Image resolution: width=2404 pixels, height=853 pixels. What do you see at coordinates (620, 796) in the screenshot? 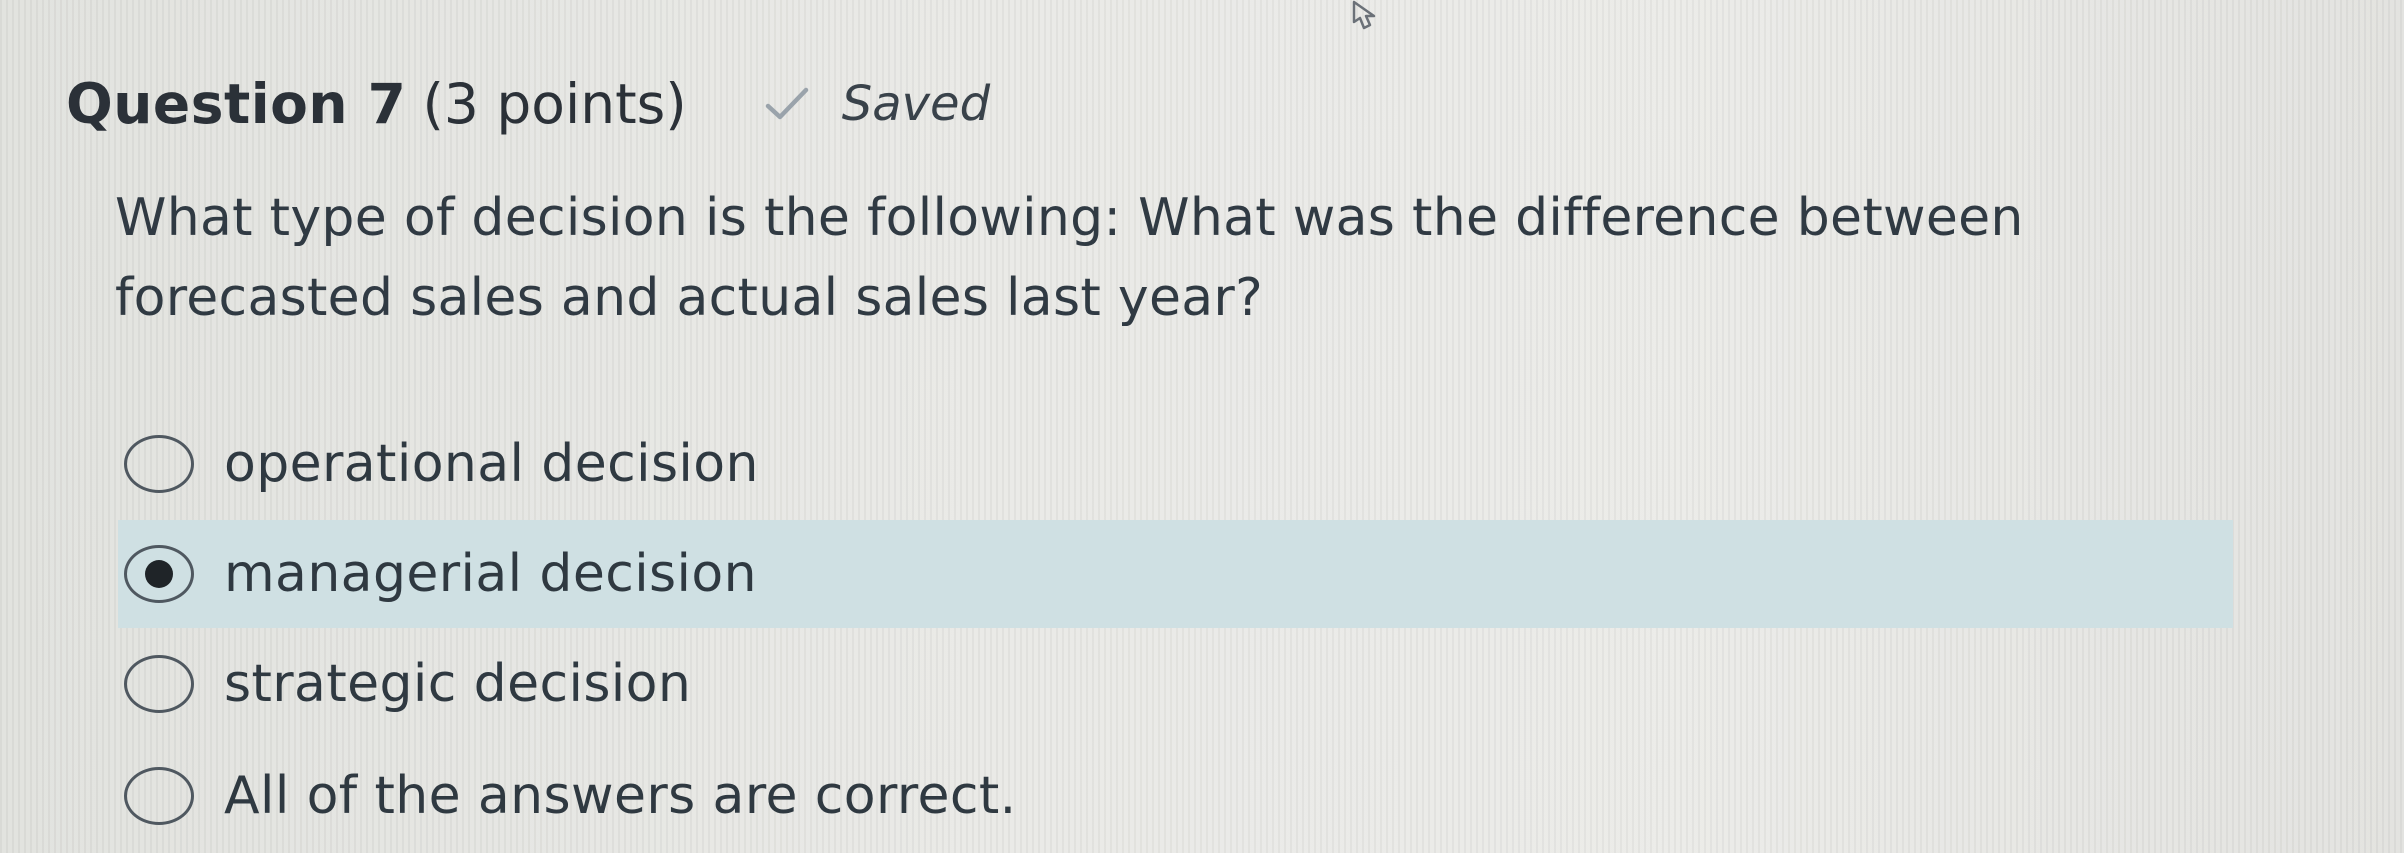
I see `option-label: All of the answers are correct.` at bounding box center [620, 796].